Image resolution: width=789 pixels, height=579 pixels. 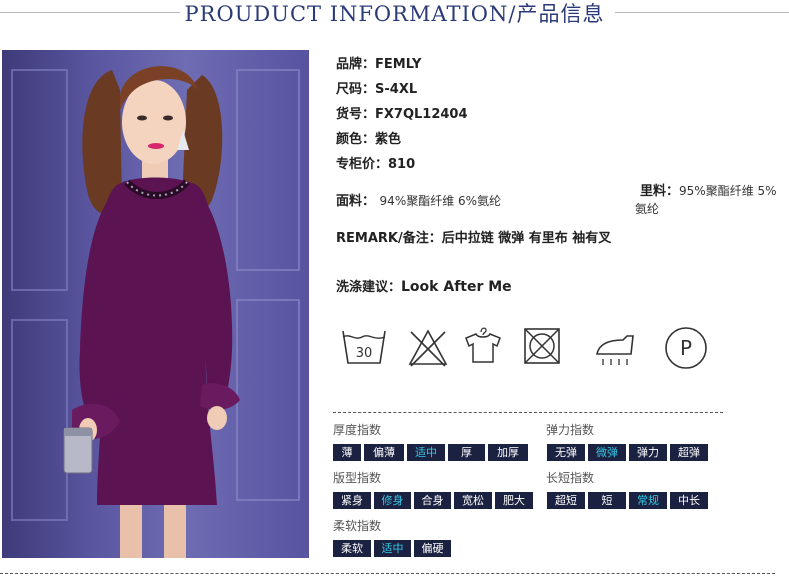 I want to click on brand-label: 品牌：, so click(x=356, y=64).